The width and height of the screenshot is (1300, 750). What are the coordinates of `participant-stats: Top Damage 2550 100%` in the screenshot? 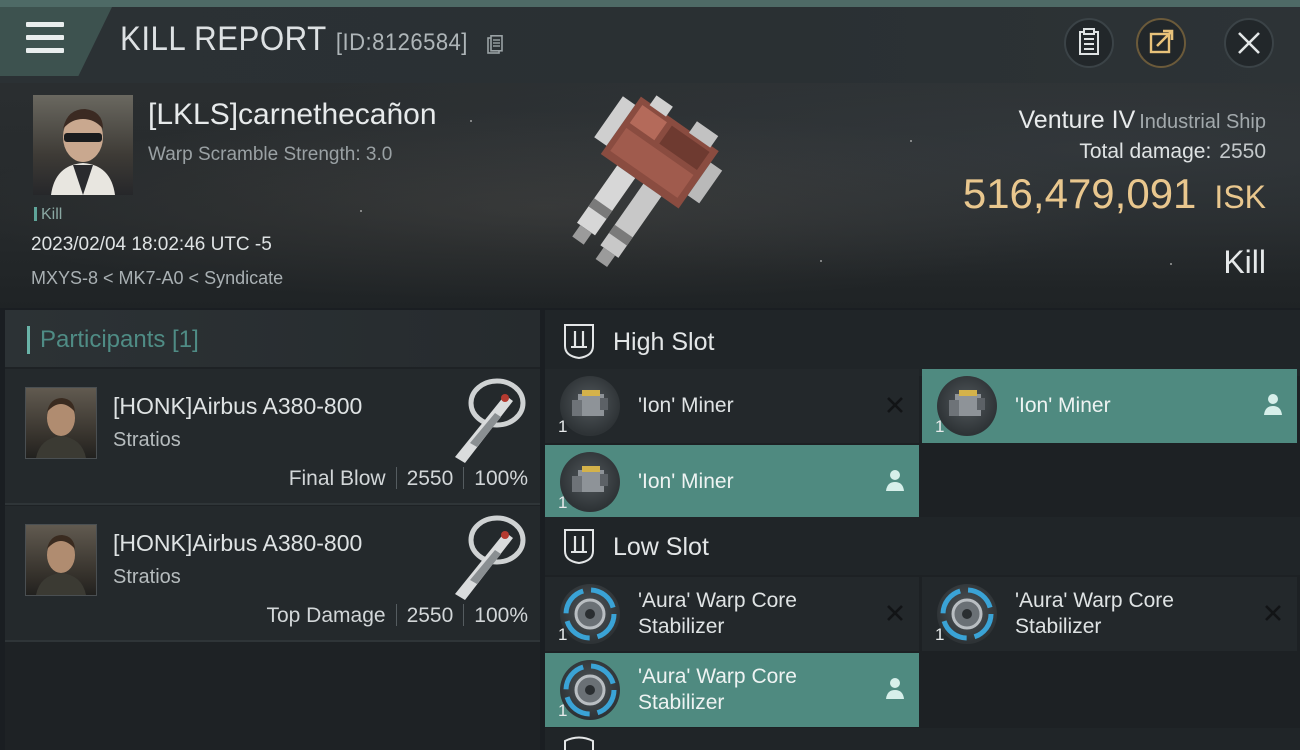 It's located at (397, 616).